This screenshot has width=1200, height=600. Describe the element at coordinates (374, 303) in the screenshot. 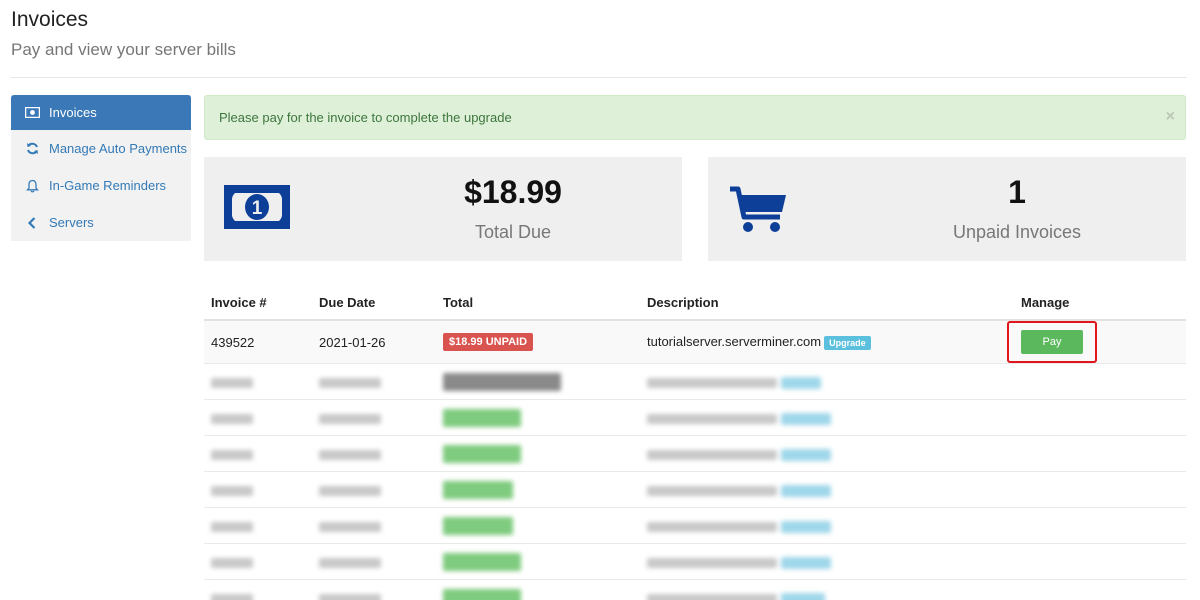

I see `column-header: Due Date` at that location.